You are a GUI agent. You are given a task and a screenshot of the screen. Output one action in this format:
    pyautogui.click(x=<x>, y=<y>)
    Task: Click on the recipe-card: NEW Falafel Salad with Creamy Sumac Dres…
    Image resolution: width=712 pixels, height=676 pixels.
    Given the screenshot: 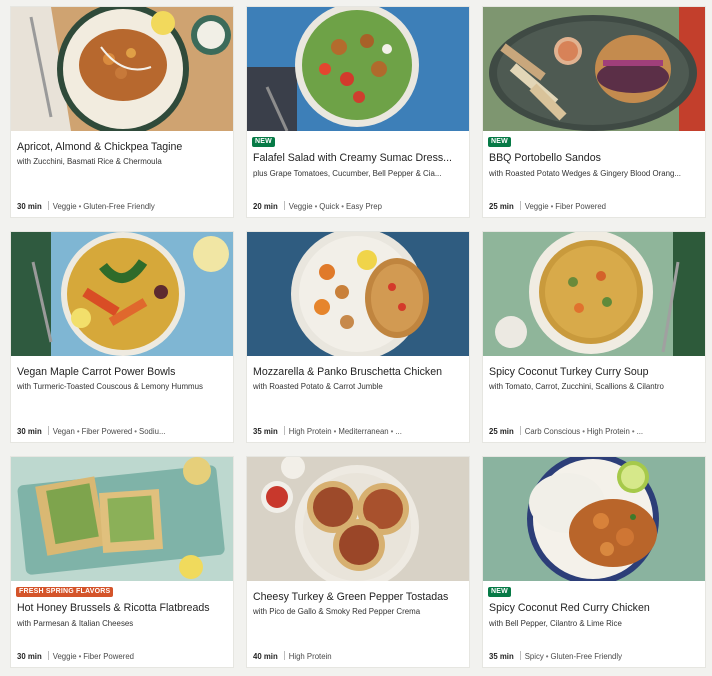 What is the action you would take?
    pyautogui.click(x=358, y=112)
    